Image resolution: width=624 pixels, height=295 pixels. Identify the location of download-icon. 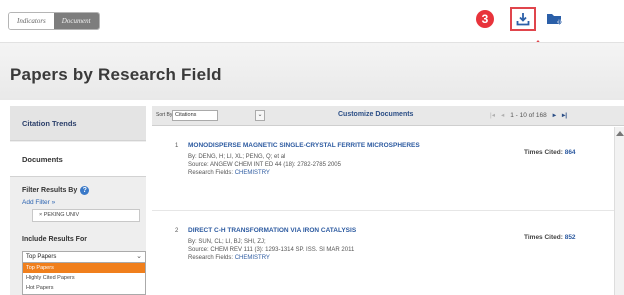
(523, 19).